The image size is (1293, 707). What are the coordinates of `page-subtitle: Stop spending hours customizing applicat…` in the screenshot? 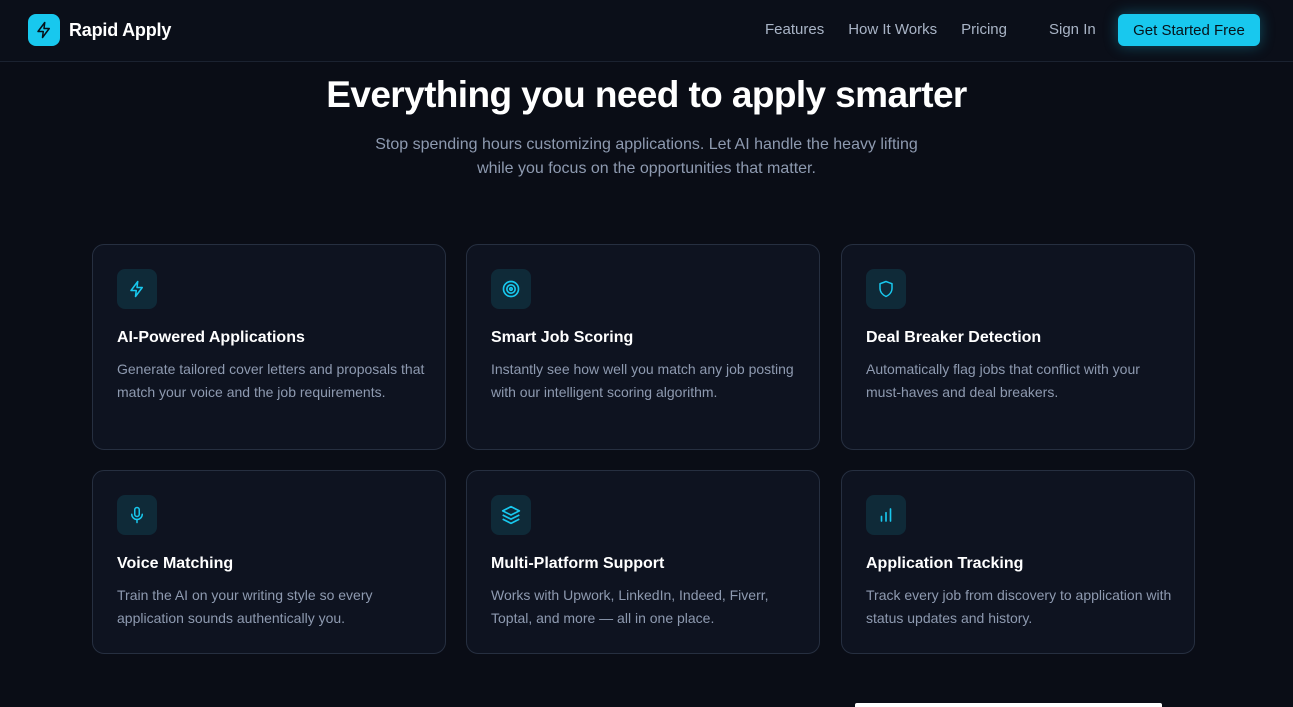 It's located at (646, 156).